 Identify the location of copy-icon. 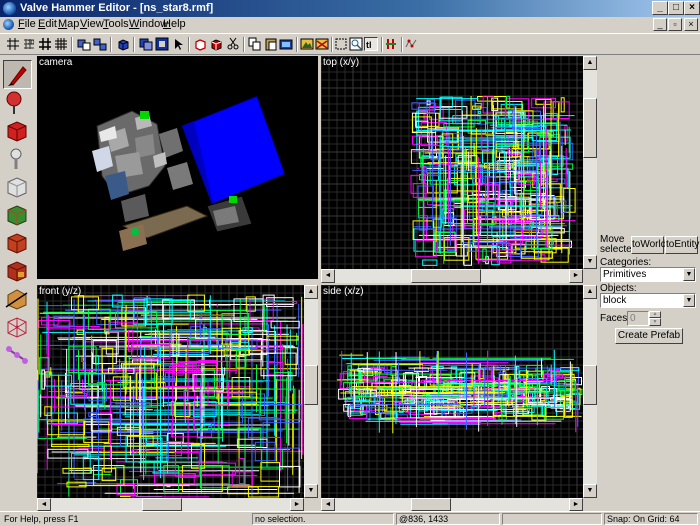
(255, 44).